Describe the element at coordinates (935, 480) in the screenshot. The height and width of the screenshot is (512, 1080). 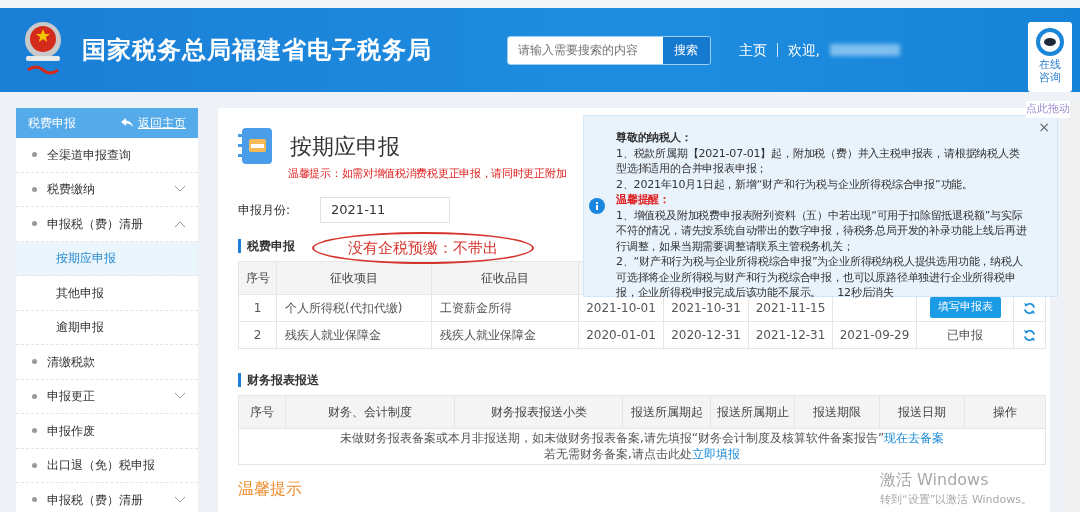
I see `os-activation-title: 激活 Windows` at that location.